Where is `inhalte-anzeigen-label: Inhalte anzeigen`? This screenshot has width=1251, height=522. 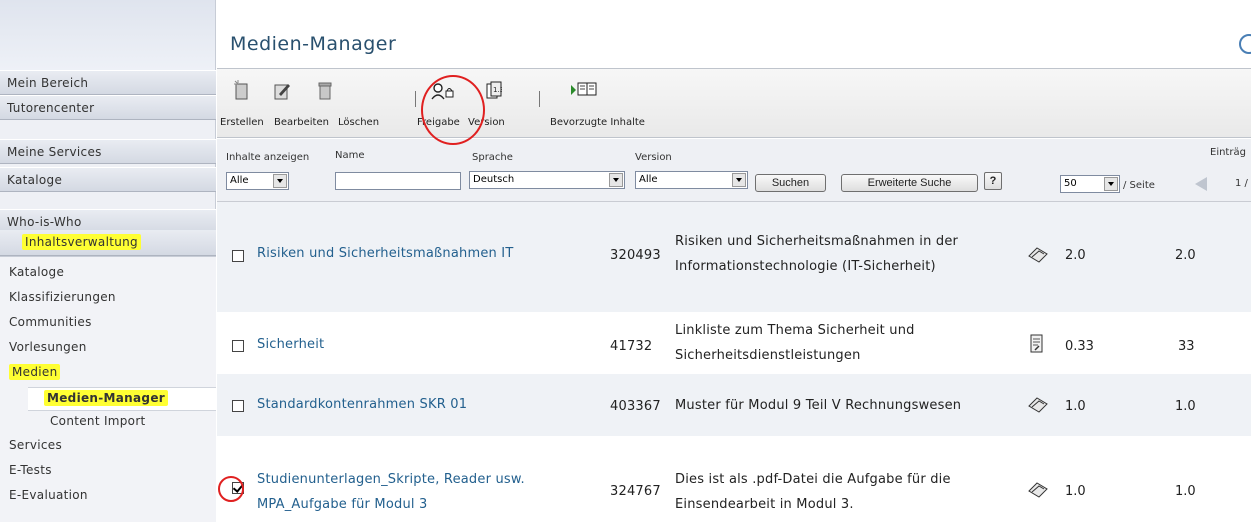 inhalte-anzeigen-label: Inhalte anzeigen is located at coordinates (268, 157).